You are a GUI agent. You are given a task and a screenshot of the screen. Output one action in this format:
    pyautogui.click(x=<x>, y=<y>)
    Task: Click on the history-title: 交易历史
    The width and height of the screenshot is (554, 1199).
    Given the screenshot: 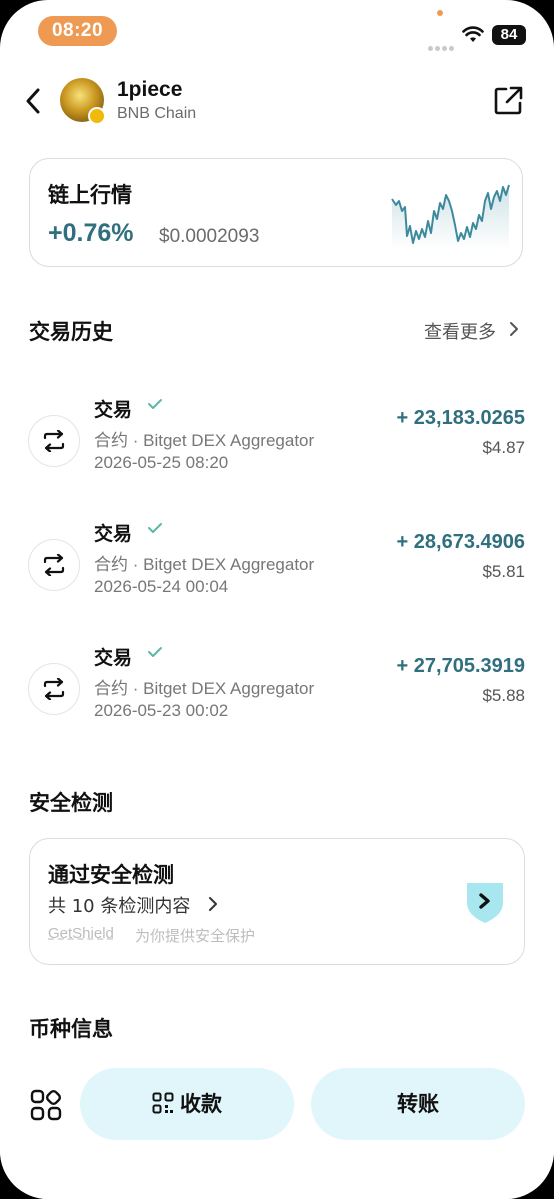 What is the action you would take?
    pyautogui.click(x=71, y=332)
    